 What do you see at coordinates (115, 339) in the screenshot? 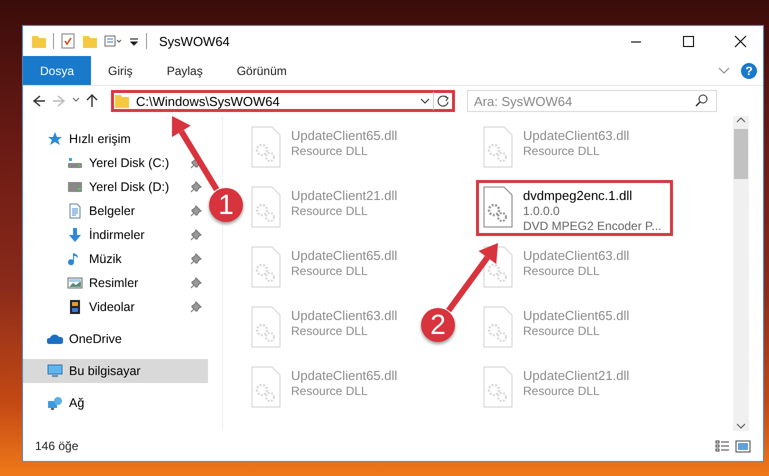
I see `nav-item: OneDrive` at bounding box center [115, 339].